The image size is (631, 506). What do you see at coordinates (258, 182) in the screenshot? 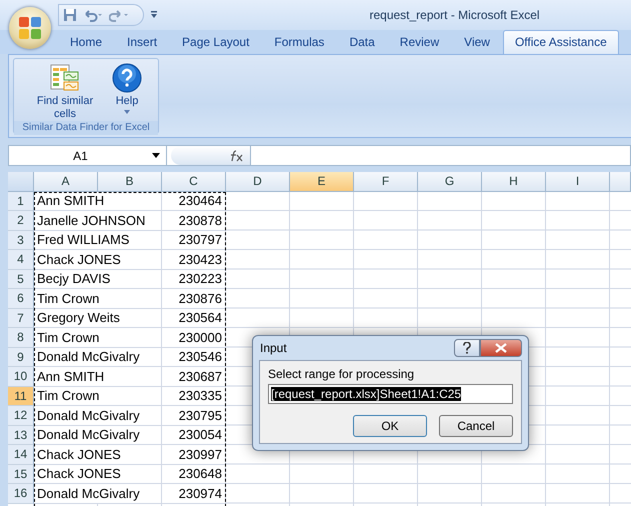
I see `column-header: D` at bounding box center [258, 182].